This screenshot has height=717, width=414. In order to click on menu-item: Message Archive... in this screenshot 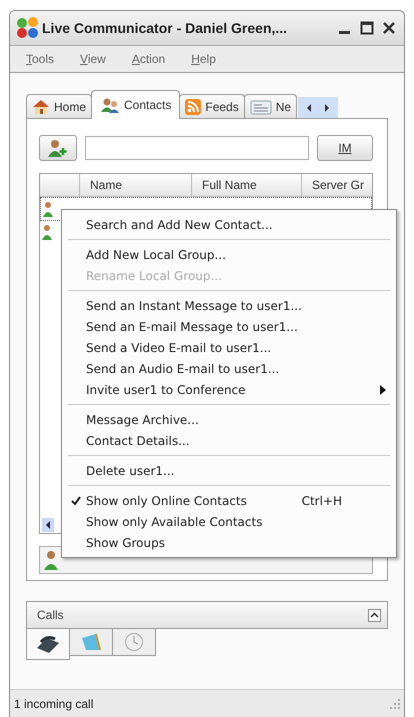, I will do `click(229, 419)`.